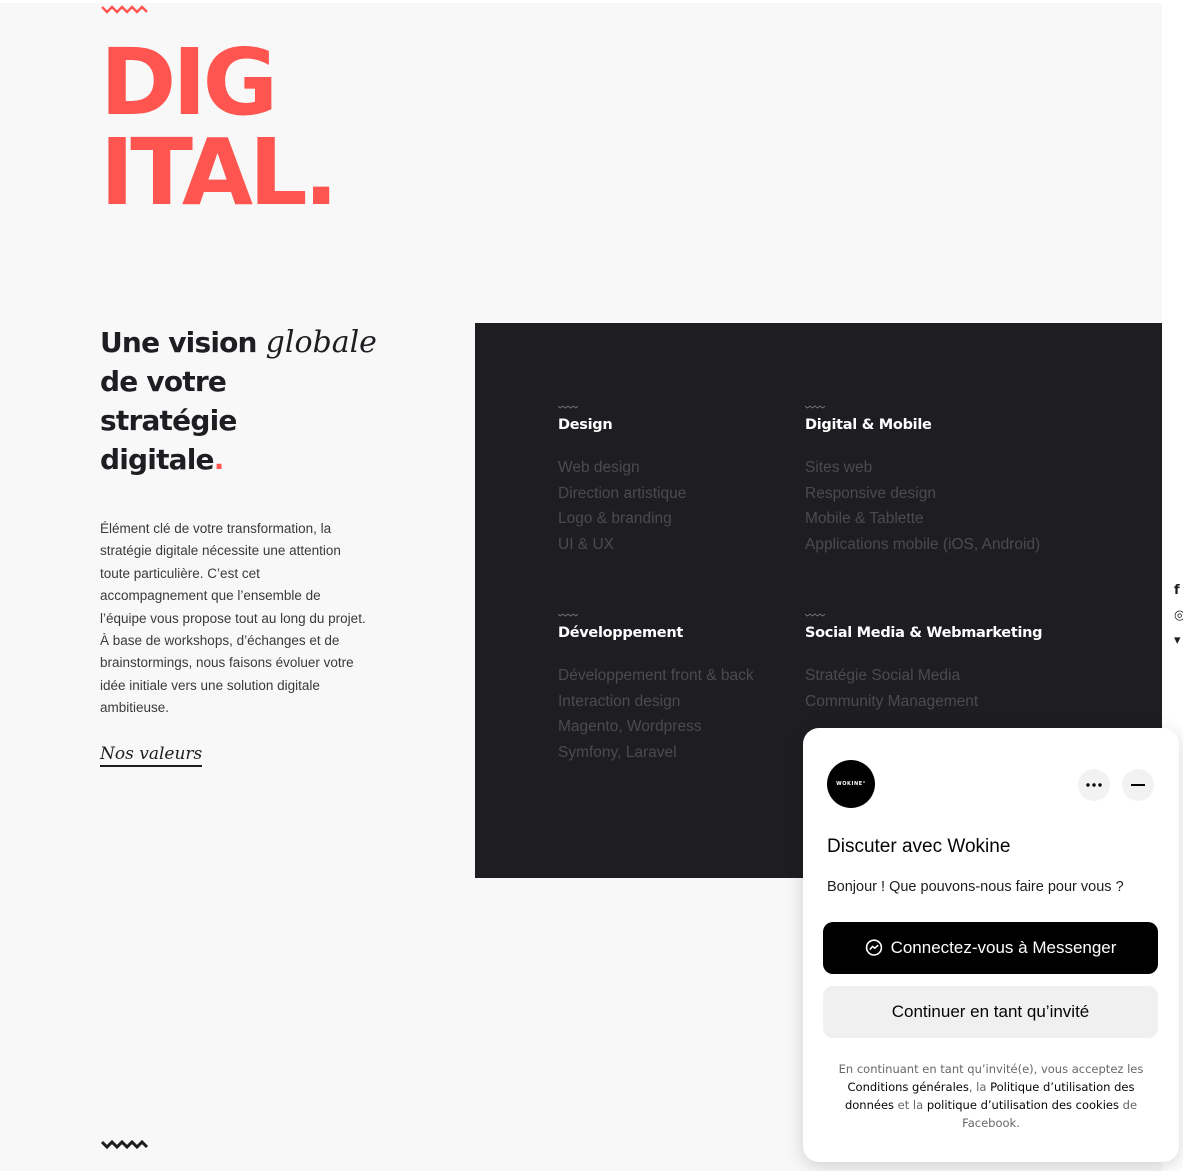 The image size is (1183, 1171). I want to click on cookies-policy-link: politique d’utilisation des cookies, so click(1023, 1105).